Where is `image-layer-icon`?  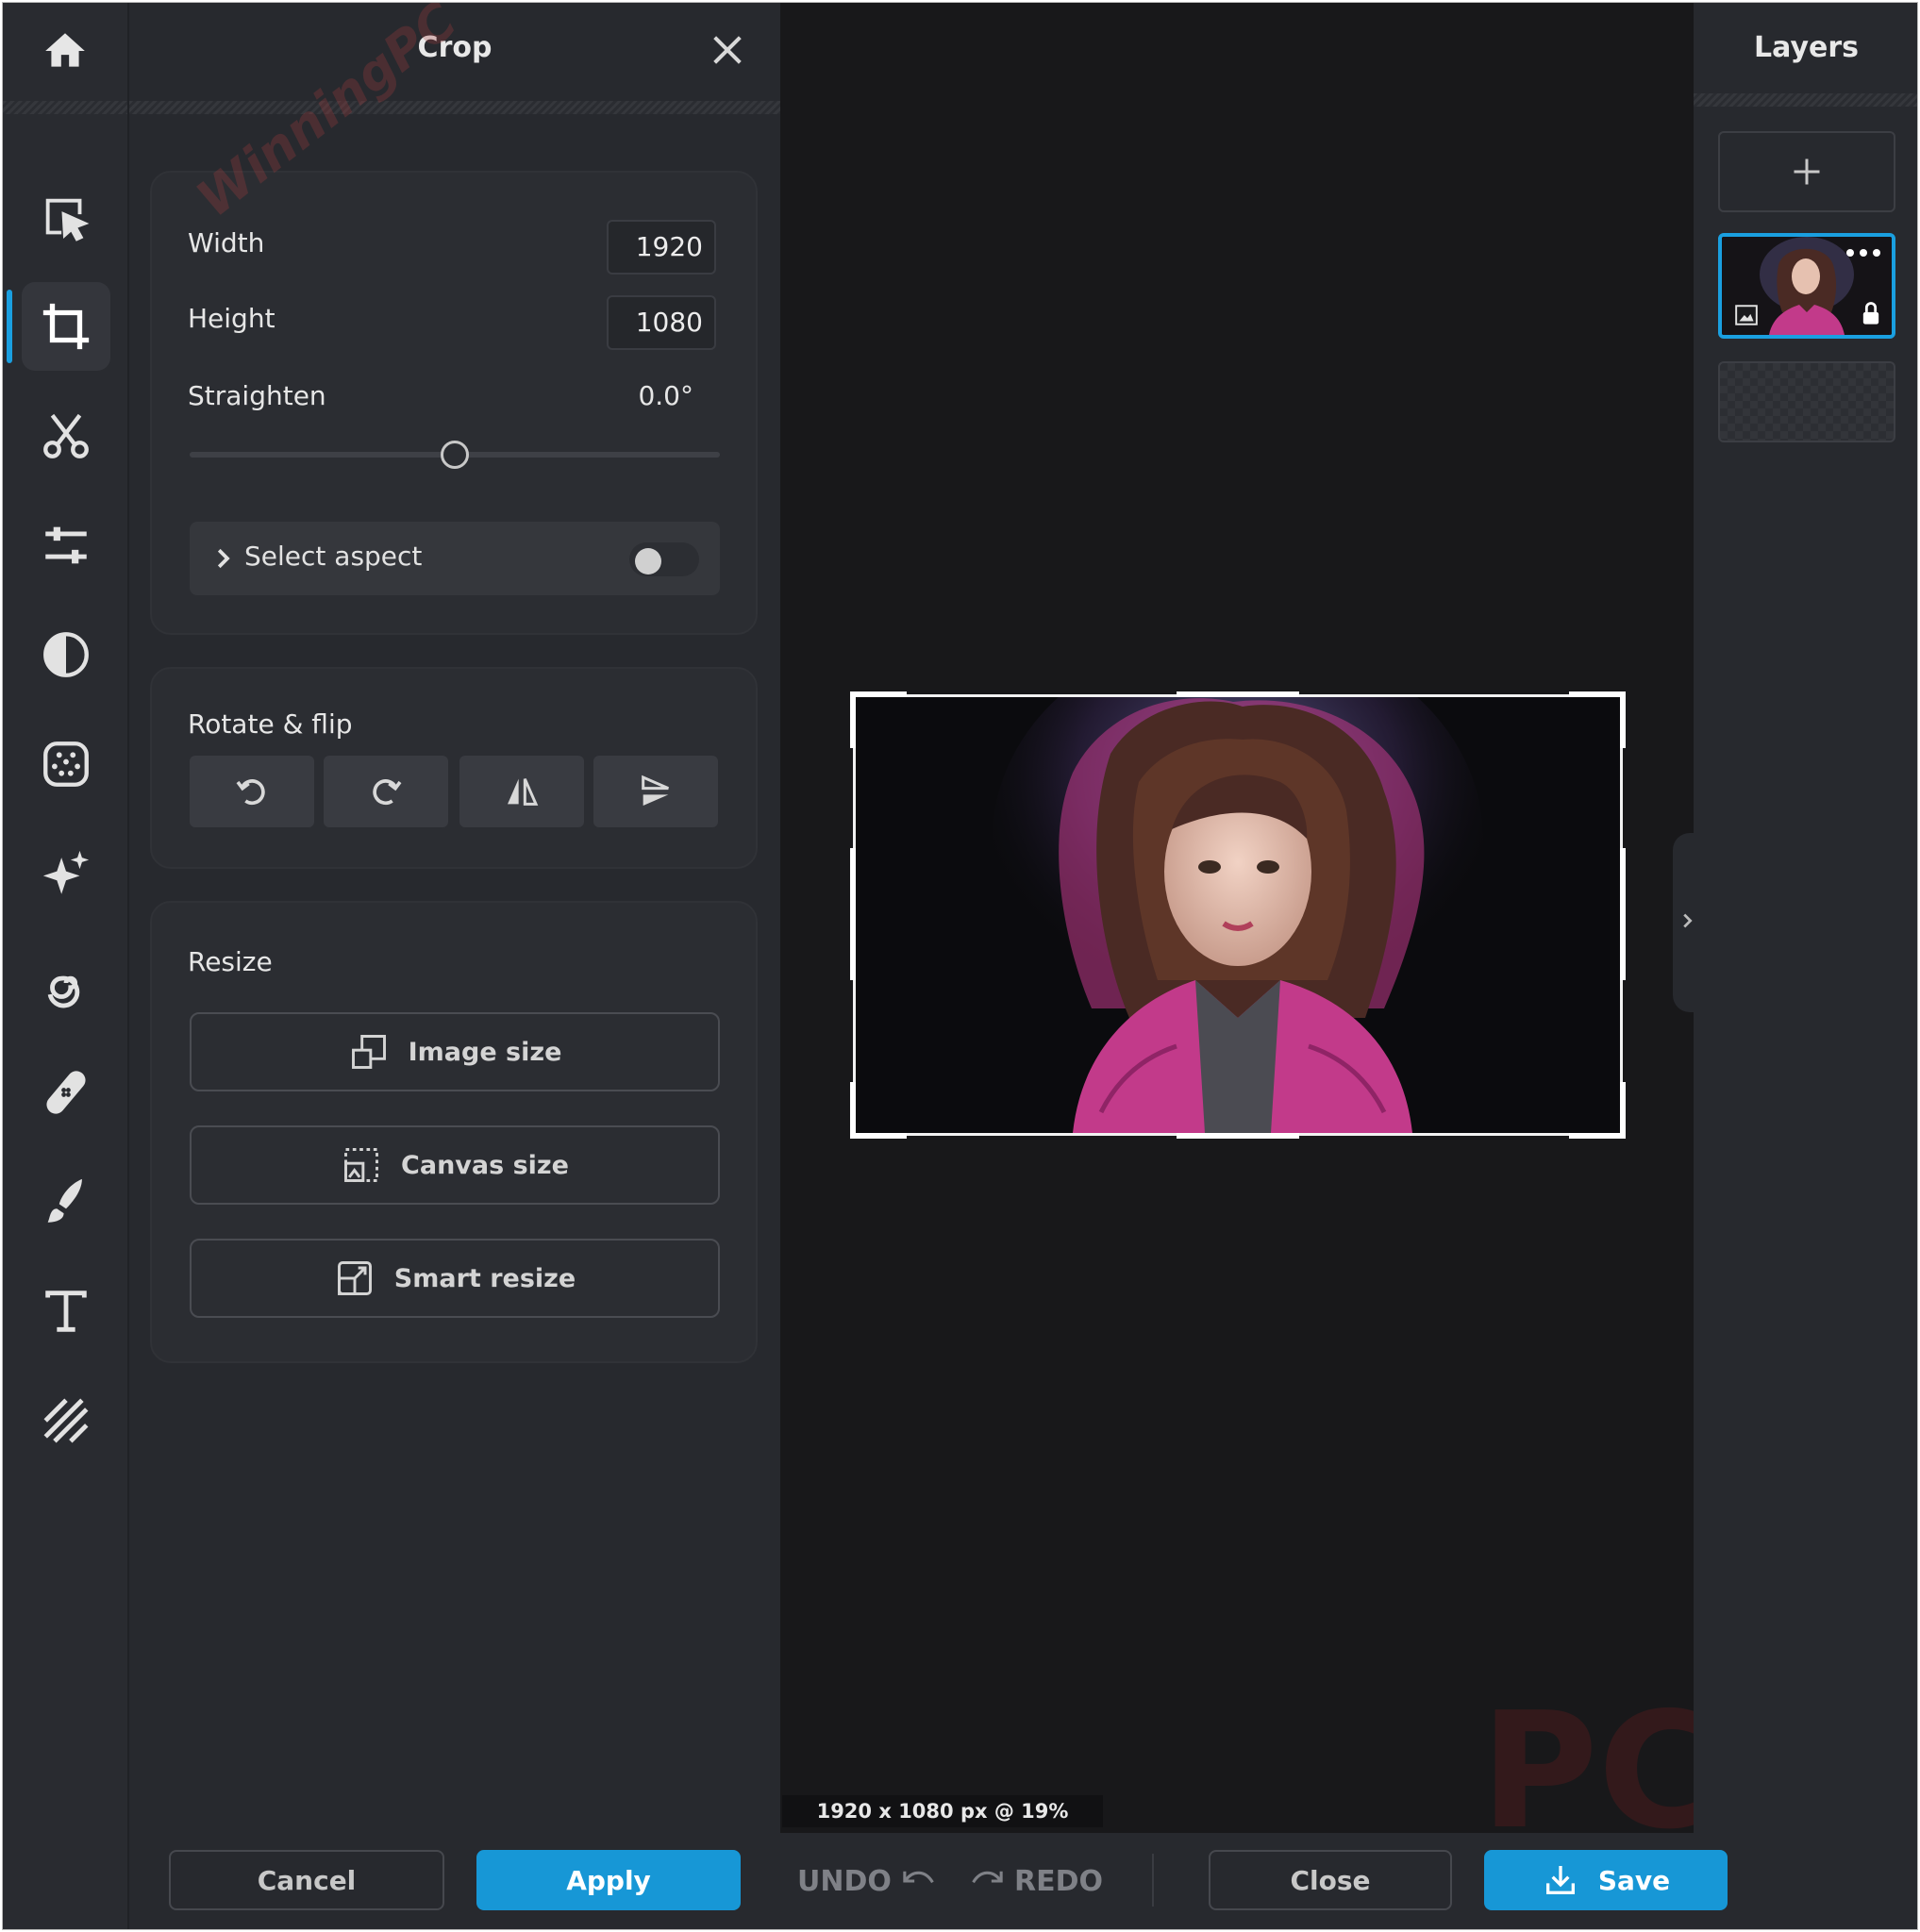
image-layer-icon is located at coordinates (1746, 315).